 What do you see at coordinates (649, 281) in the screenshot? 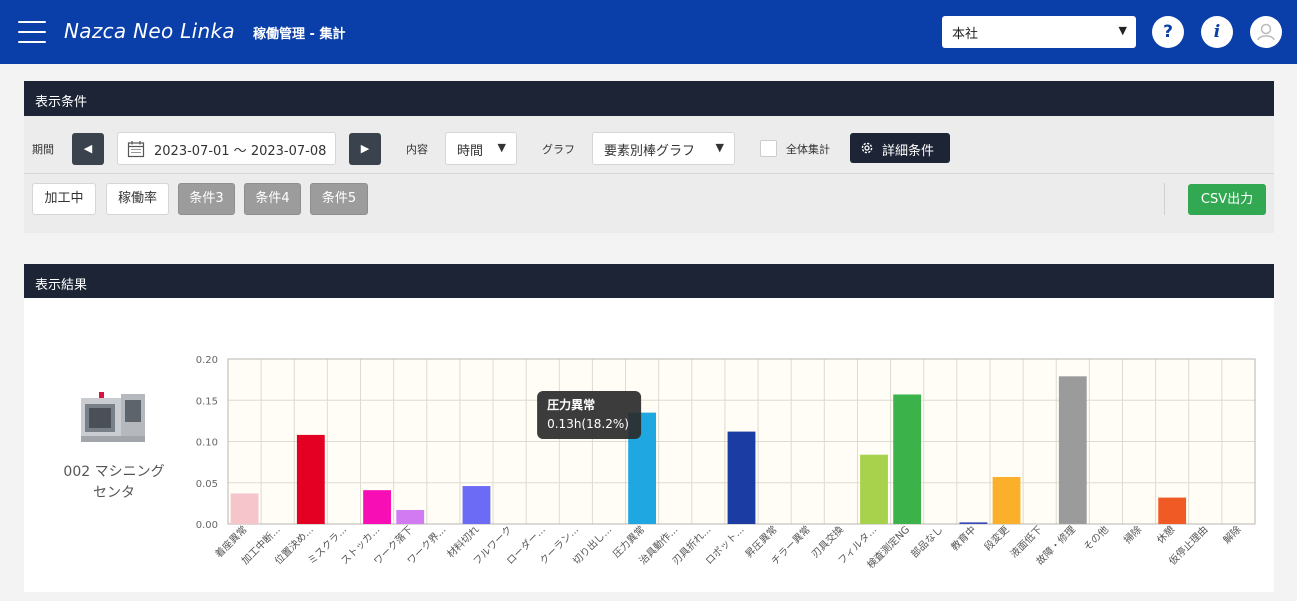
I see `results-header: 表示結果` at bounding box center [649, 281].